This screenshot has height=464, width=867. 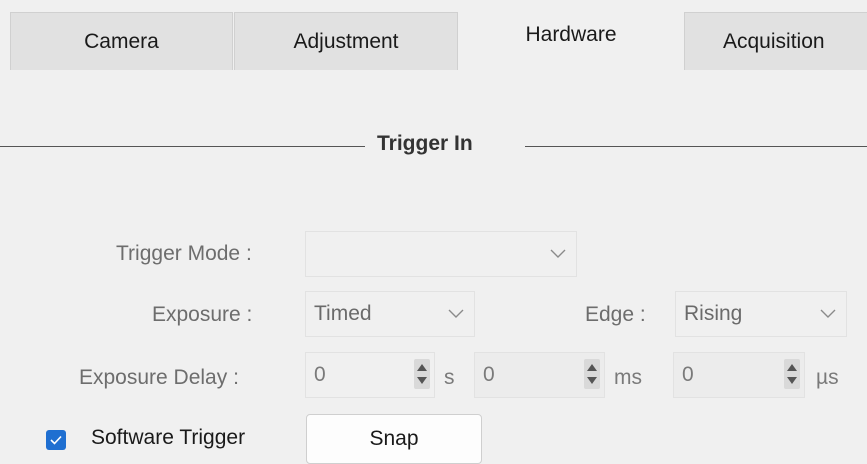 I want to click on tab-adjustment: Adjustment, so click(x=346, y=41).